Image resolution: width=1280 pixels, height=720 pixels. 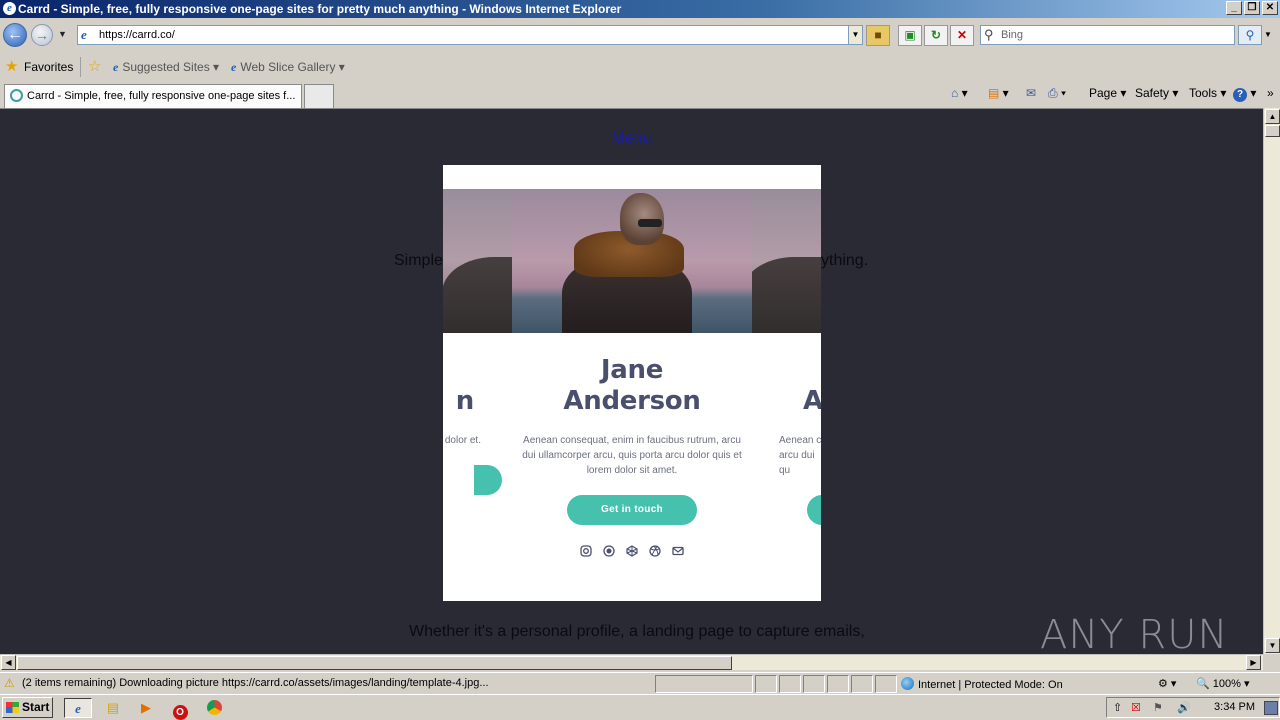 What do you see at coordinates (84, 34) in the screenshot?
I see `page-icon: e` at bounding box center [84, 34].